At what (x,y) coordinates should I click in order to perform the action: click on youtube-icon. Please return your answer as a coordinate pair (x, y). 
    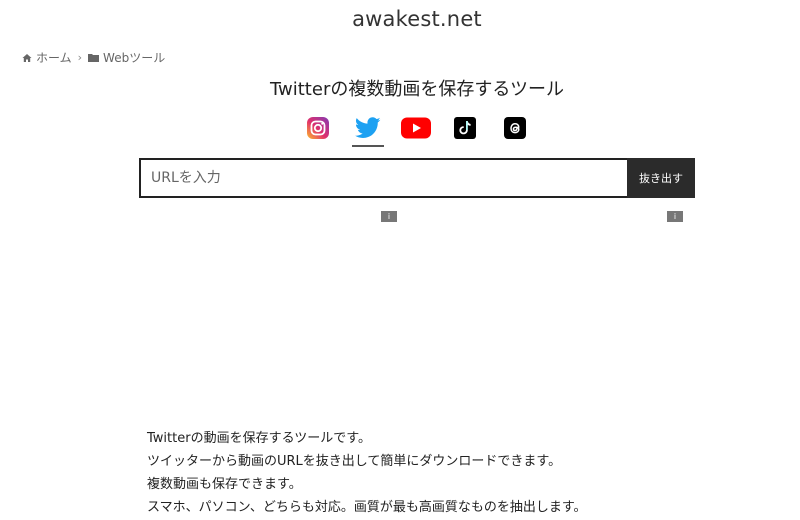
    Looking at the image, I should click on (416, 128).